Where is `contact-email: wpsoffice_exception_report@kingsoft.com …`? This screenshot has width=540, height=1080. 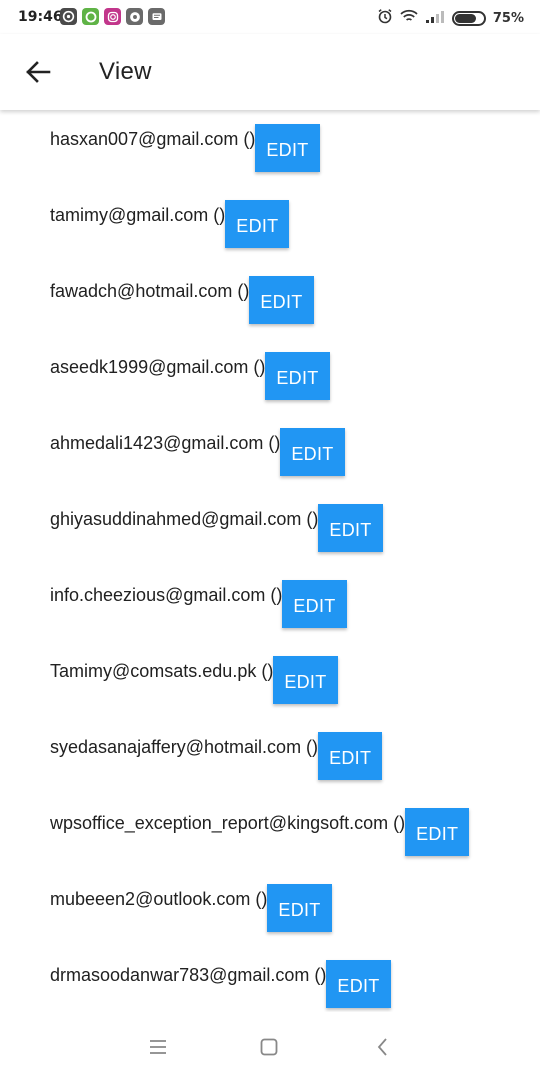 contact-email: wpsoffice_exception_report@kingsoft.com … is located at coordinates (228, 823).